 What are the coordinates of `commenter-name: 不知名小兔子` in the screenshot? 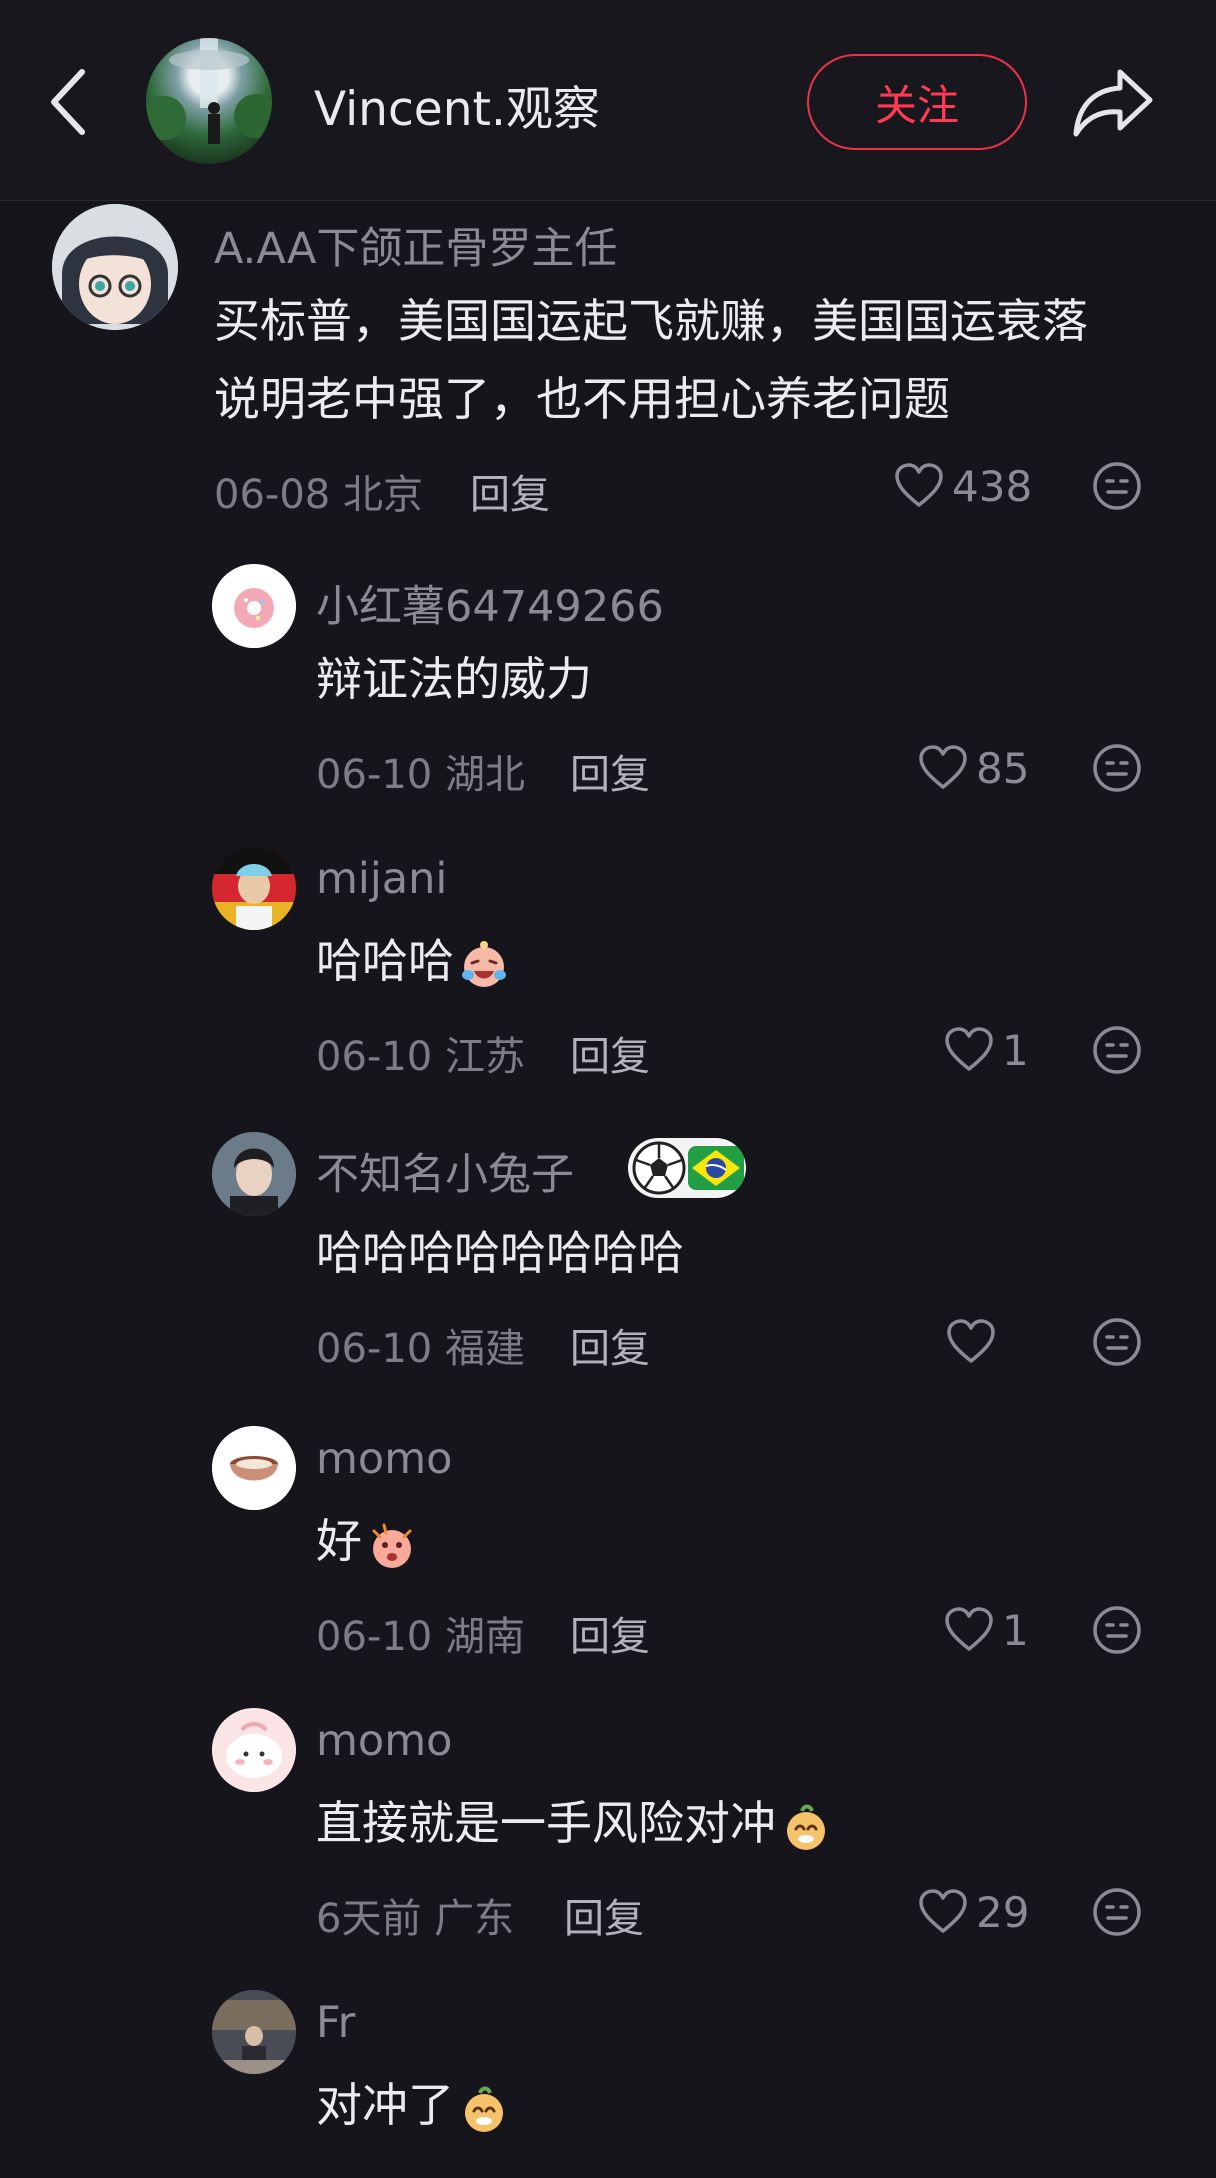 It's located at (445, 1171).